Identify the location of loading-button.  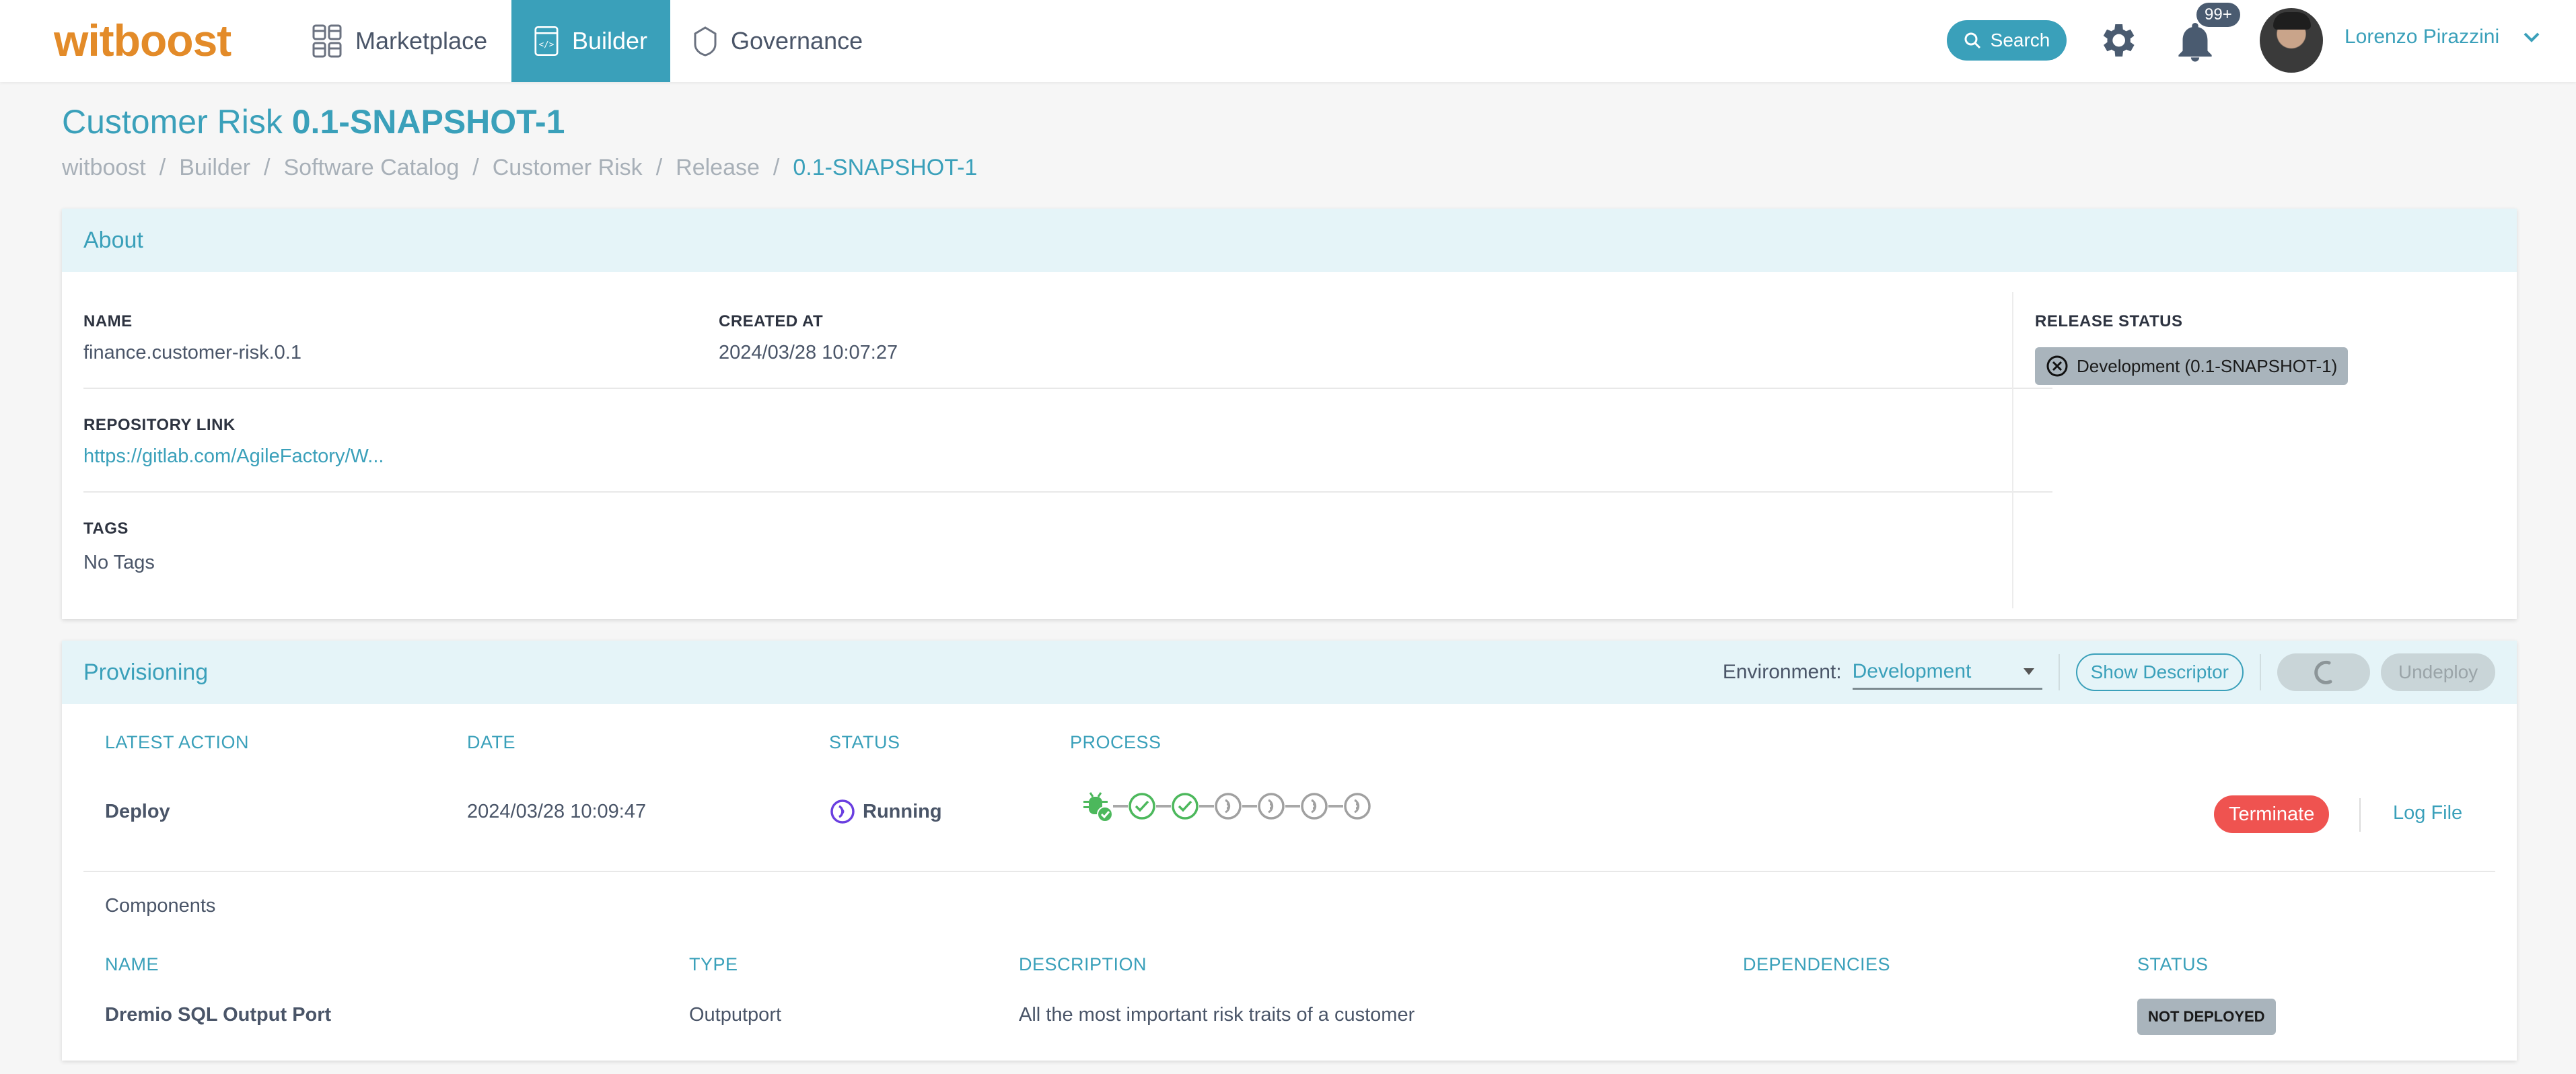
(2323, 672).